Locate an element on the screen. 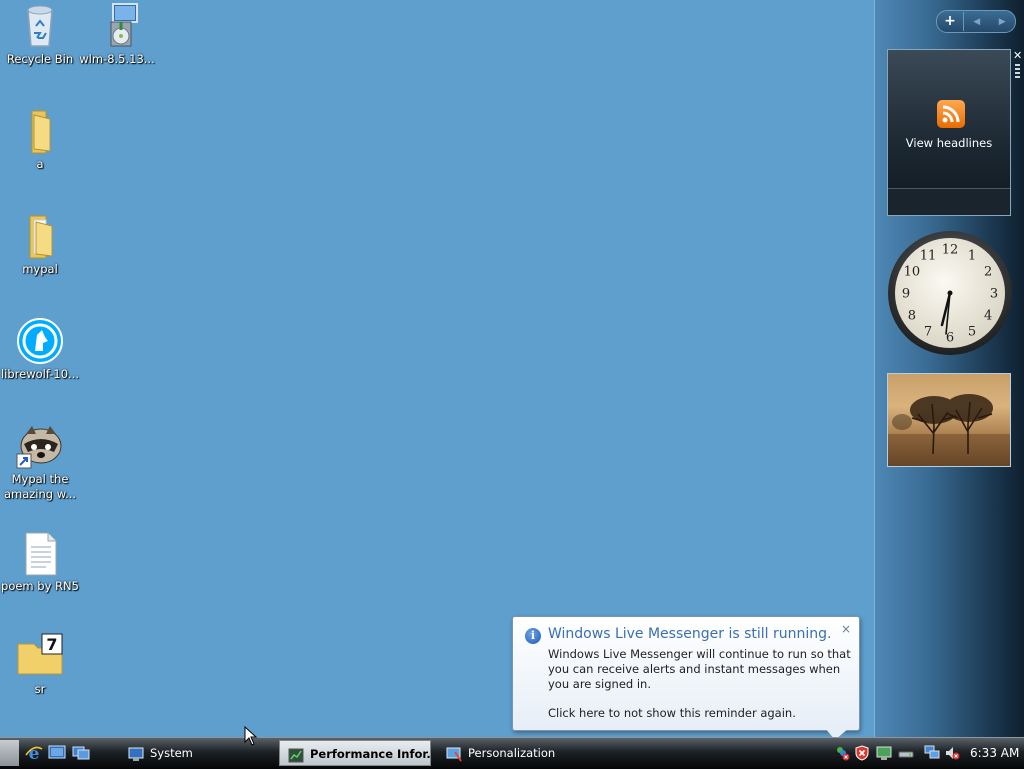 This screenshot has height=769, width=1024. taskbar-button-personalization: Personalization is located at coordinates (514, 753).